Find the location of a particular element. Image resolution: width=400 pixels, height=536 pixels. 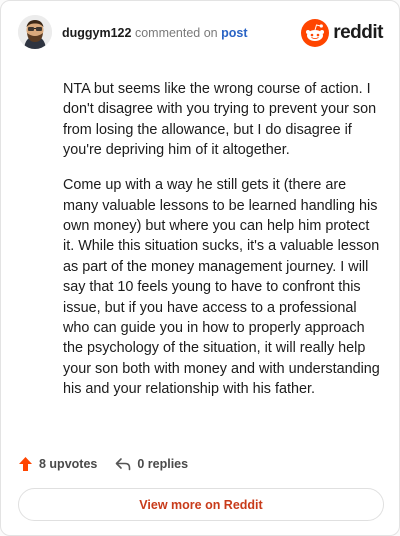

comment-header: duggym122 commented on post reddit is located at coordinates (200, 34).